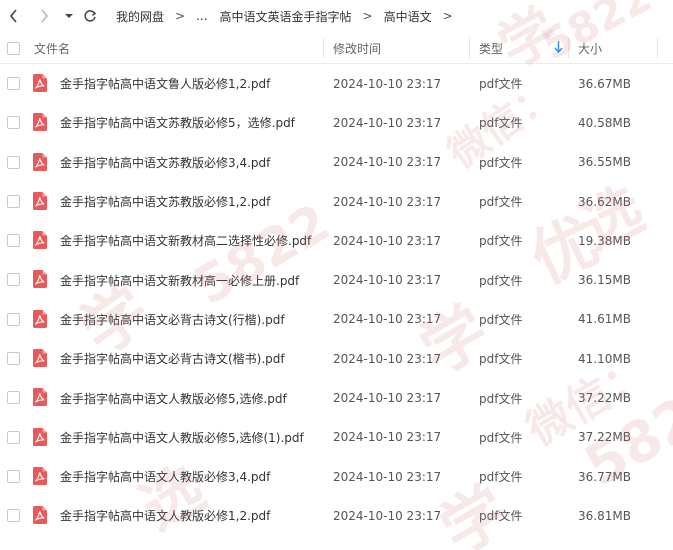  What do you see at coordinates (165, 162) in the screenshot?
I see `file-name: 金手指字帖高中语文苏教版必修3,4.pdf` at bounding box center [165, 162].